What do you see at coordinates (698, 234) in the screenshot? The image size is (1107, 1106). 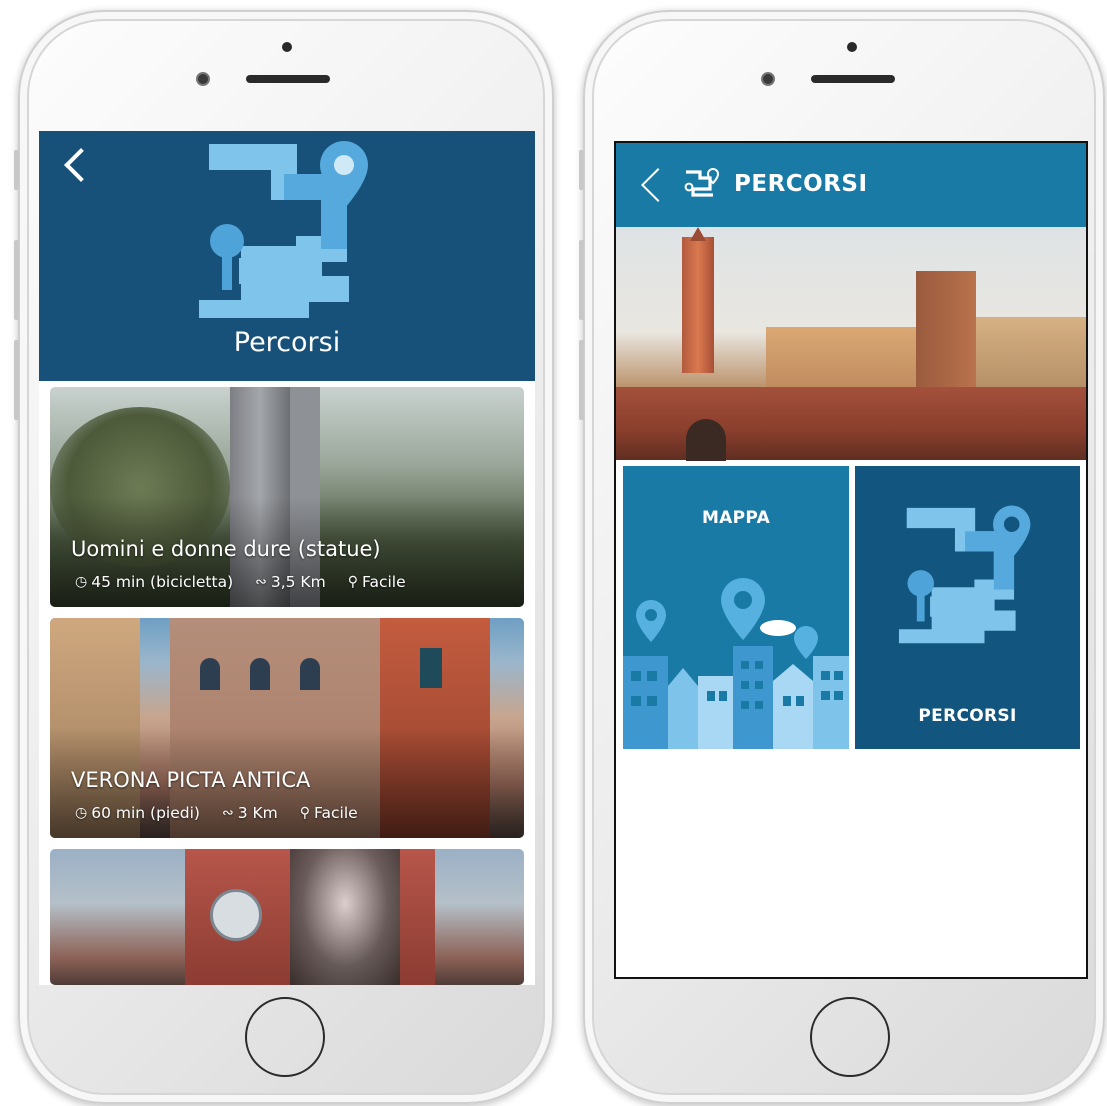 I see `bell-tower-spire` at bounding box center [698, 234].